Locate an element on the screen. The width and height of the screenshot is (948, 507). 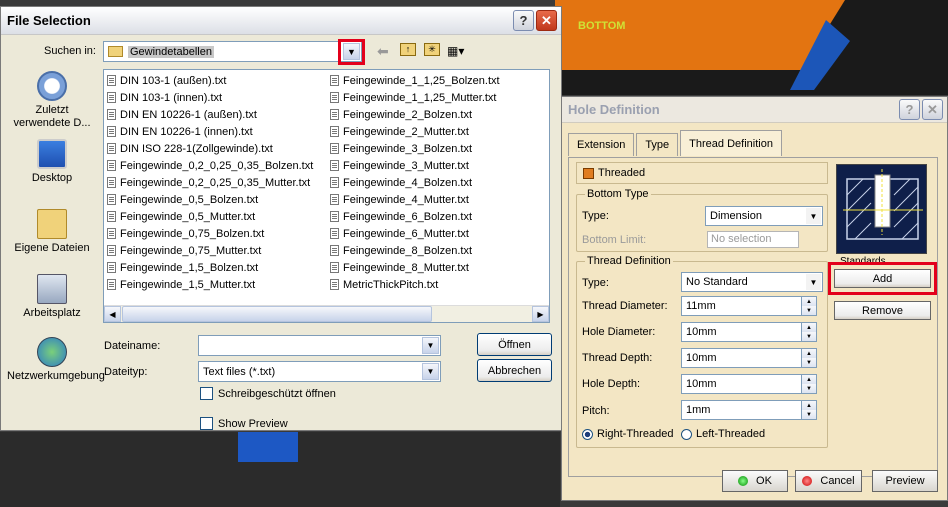
thread-depth-value: 10mm is located at coordinates (701, 358).